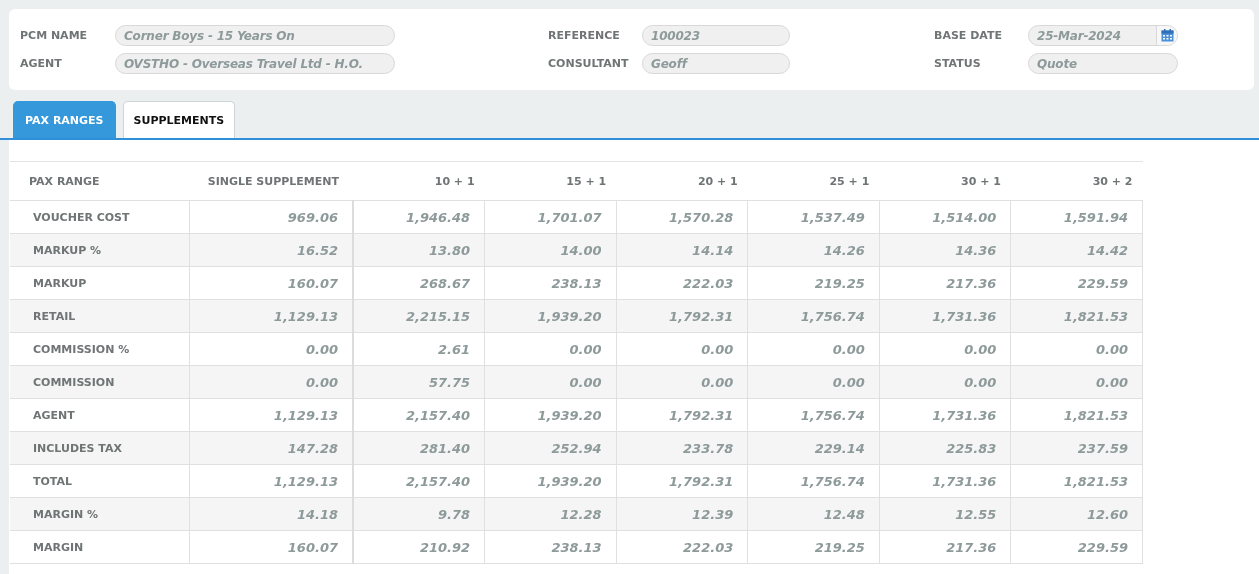  Describe the element at coordinates (813, 514) in the screenshot. I see `table-cell: 12.48` at that location.